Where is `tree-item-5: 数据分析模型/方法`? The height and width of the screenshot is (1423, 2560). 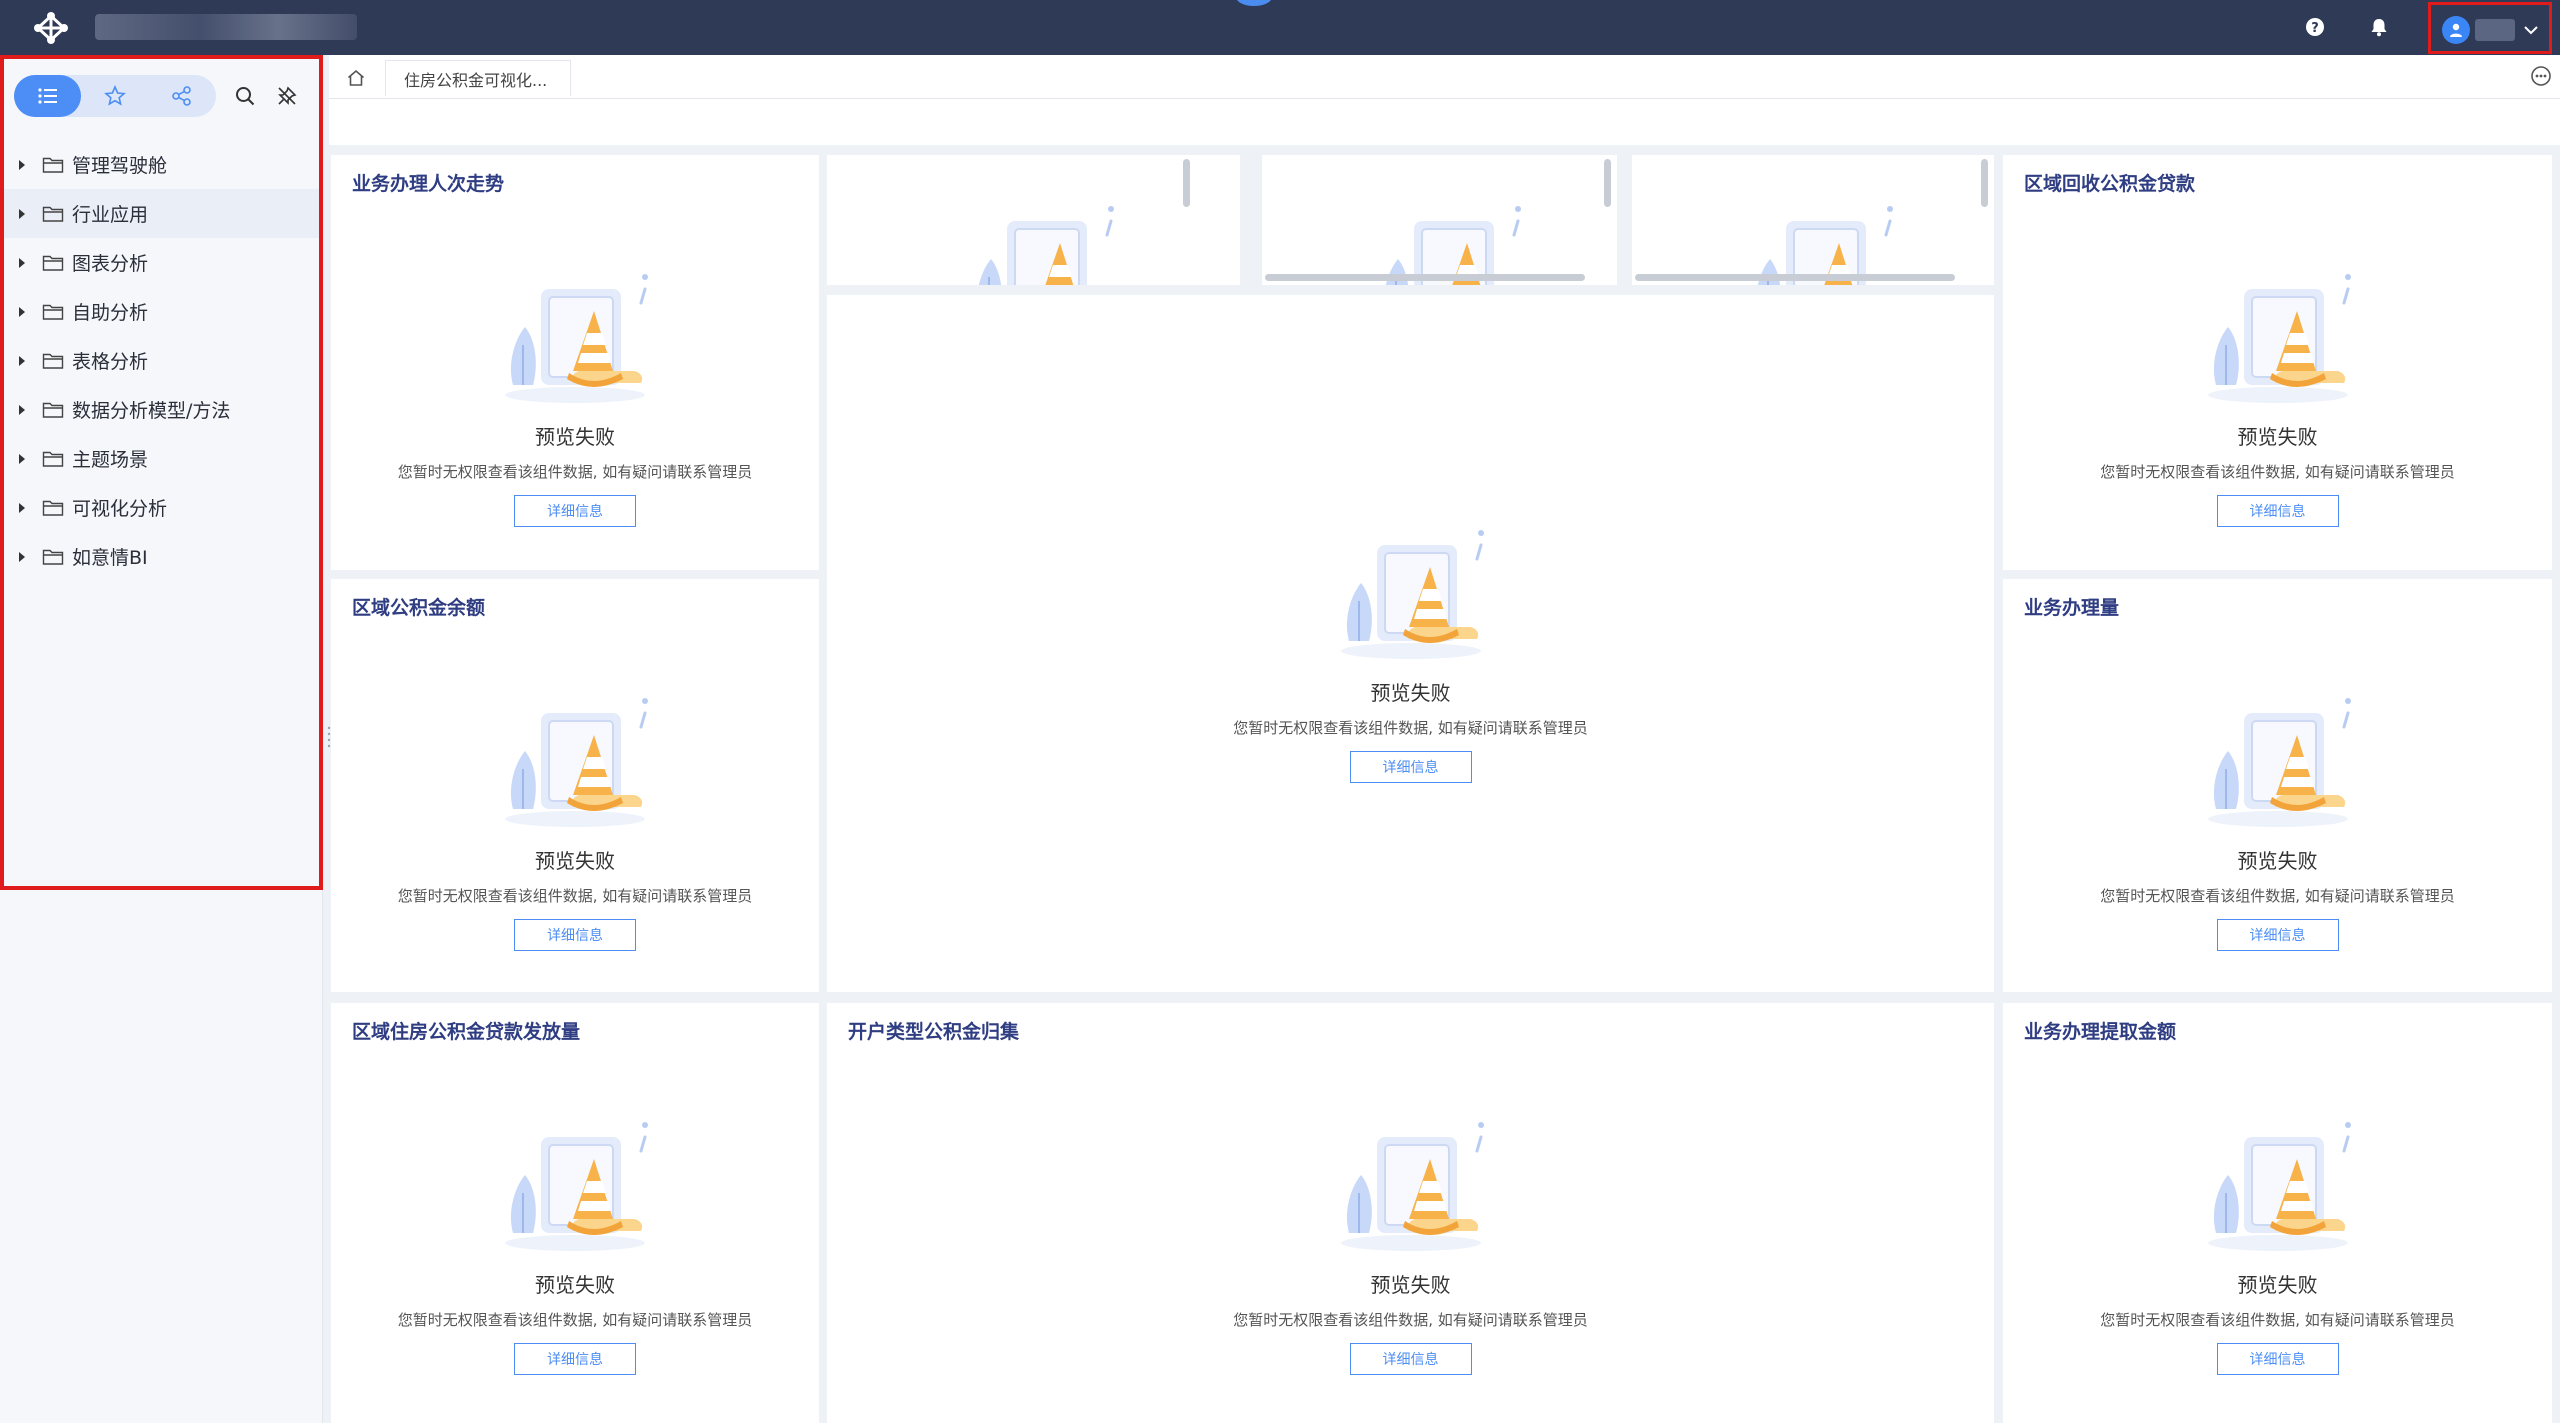
tree-item-5: 数据分析模型/方法 is located at coordinates (159, 409).